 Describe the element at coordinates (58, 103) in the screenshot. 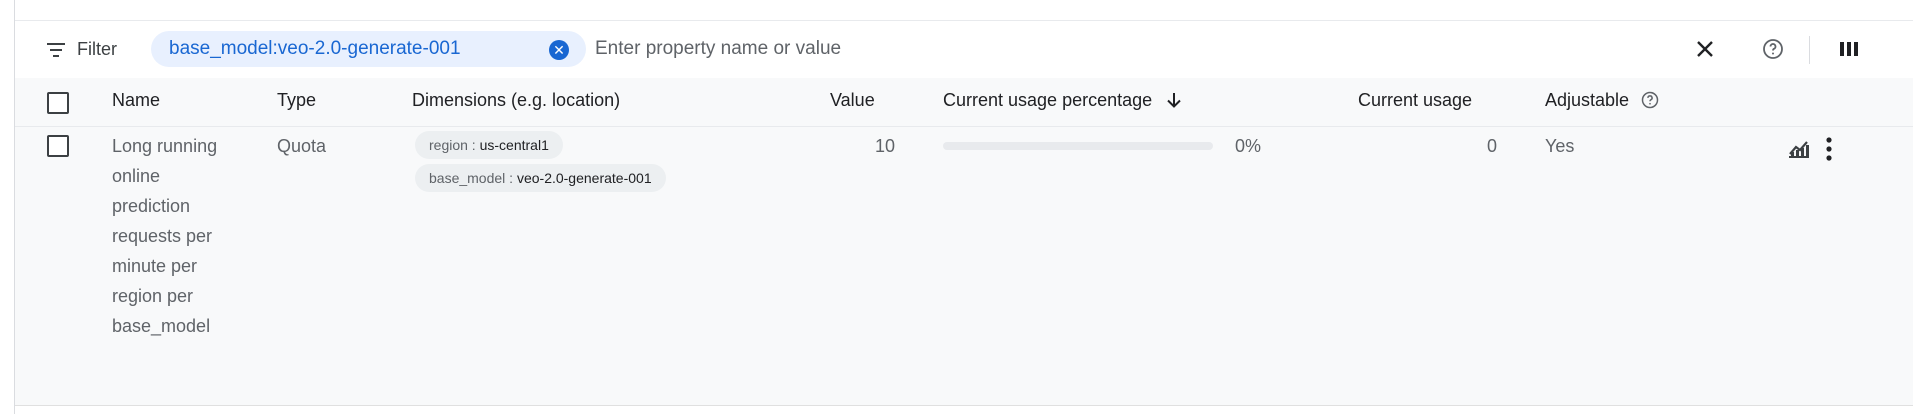

I see `select-all-checkbox` at that location.